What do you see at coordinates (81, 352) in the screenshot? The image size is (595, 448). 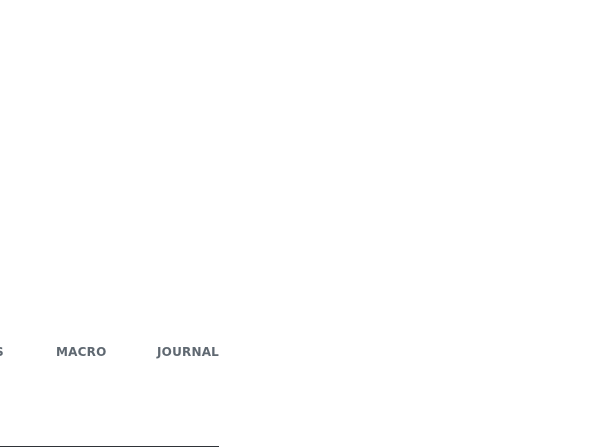 I see `nav-item-macro: MACRO` at bounding box center [81, 352].